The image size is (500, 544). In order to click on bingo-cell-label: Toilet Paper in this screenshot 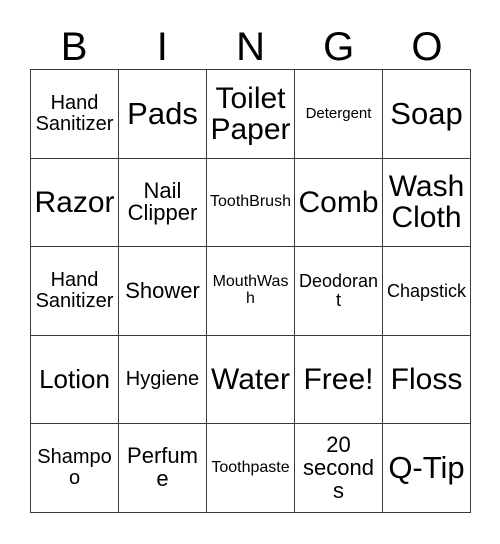, I will do `click(250, 113)`.